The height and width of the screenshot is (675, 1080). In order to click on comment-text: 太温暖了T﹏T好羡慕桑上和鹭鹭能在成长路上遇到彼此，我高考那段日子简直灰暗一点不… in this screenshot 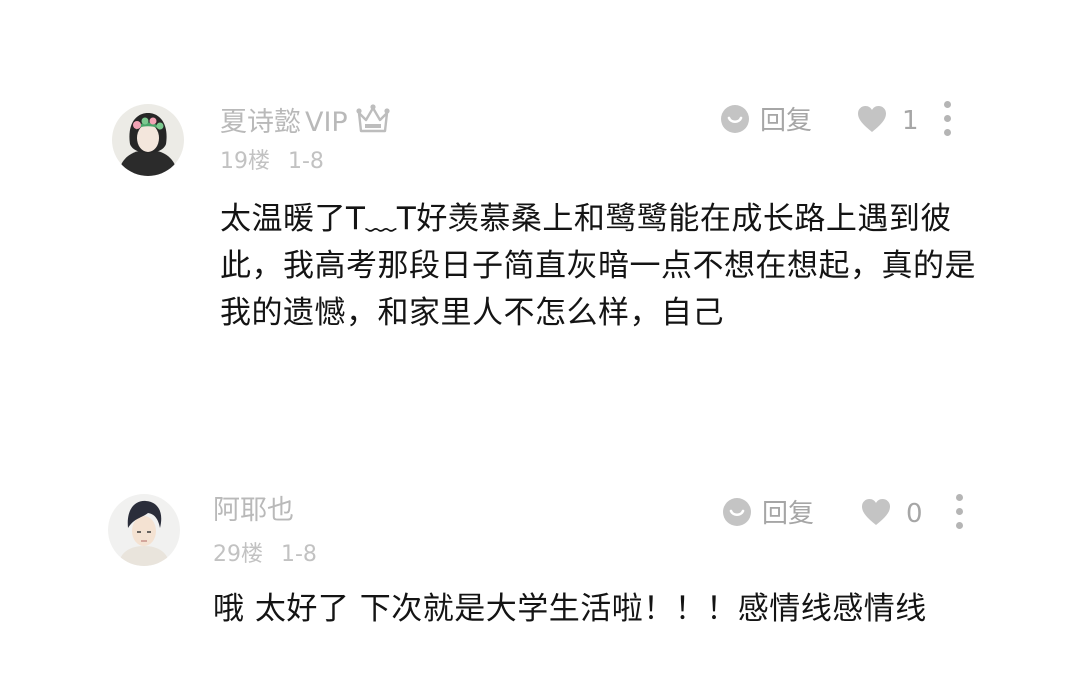, I will do `click(598, 266)`.